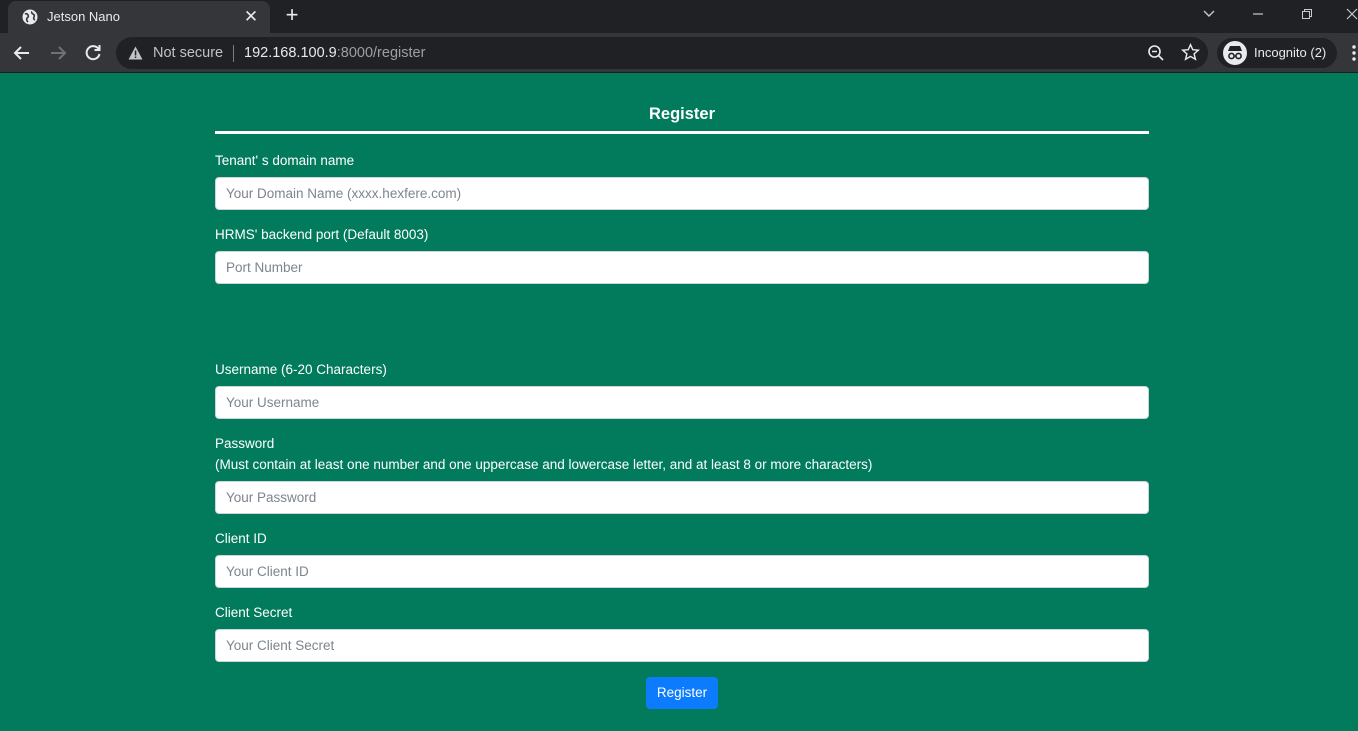 The width and height of the screenshot is (1358, 731). Describe the element at coordinates (301, 369) in the screenshot. I see `username-label: Username (6-20 Characters)` at that location.